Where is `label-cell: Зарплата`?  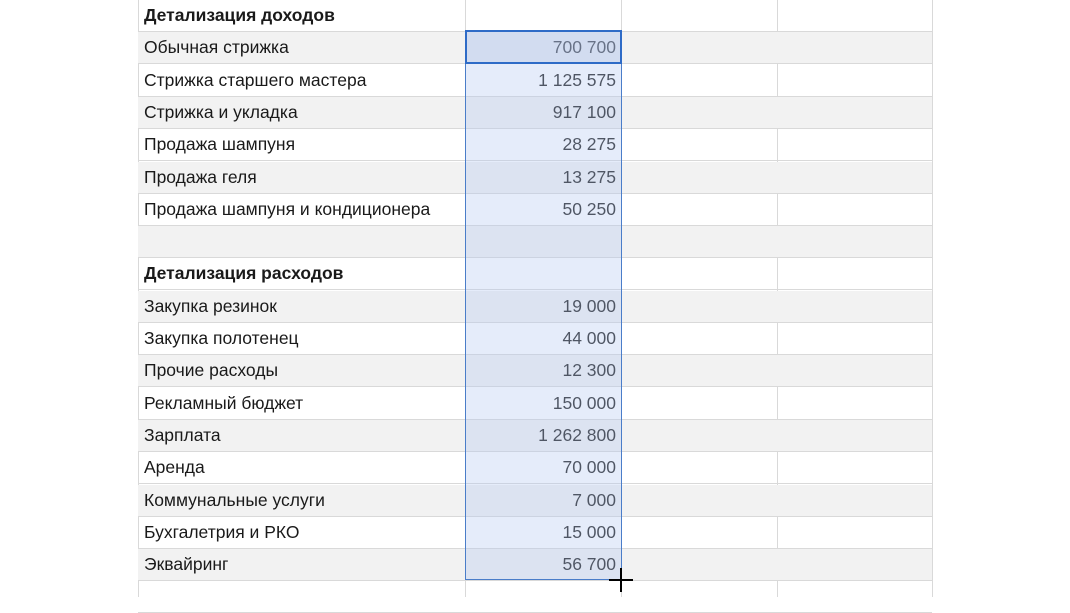 label-cell: Зарплата is located at coordinates (304, 435).